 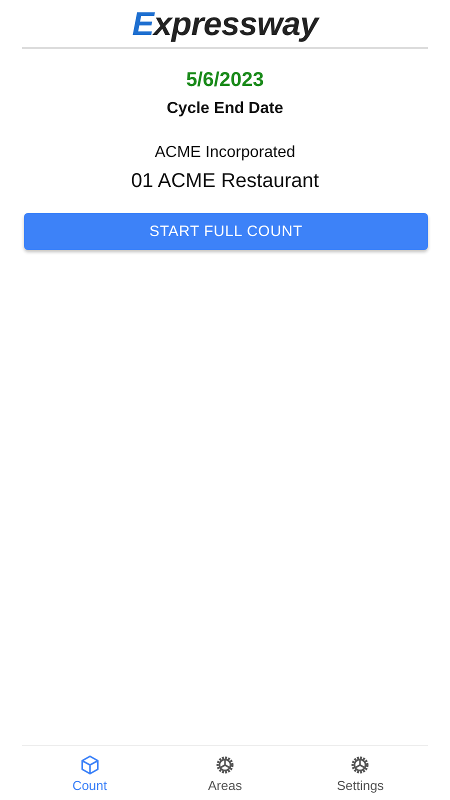 I want to click on cycle-date: 5/6/2023, so click(x=225, y=80).